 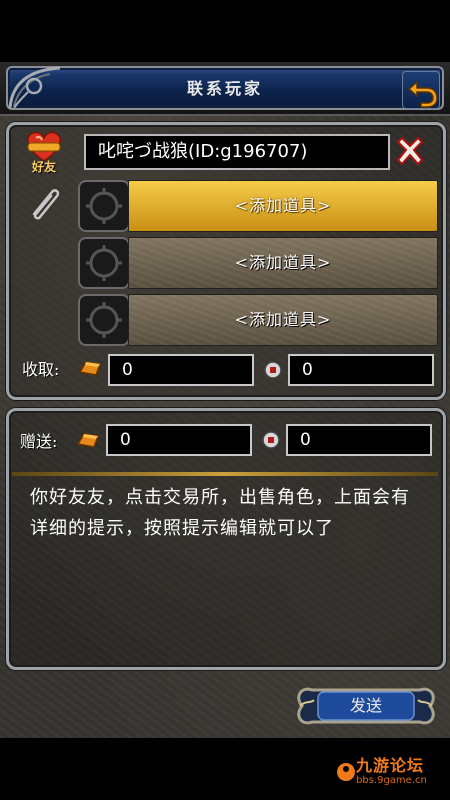 I want to click on back-button, so click(x=421, y=90).